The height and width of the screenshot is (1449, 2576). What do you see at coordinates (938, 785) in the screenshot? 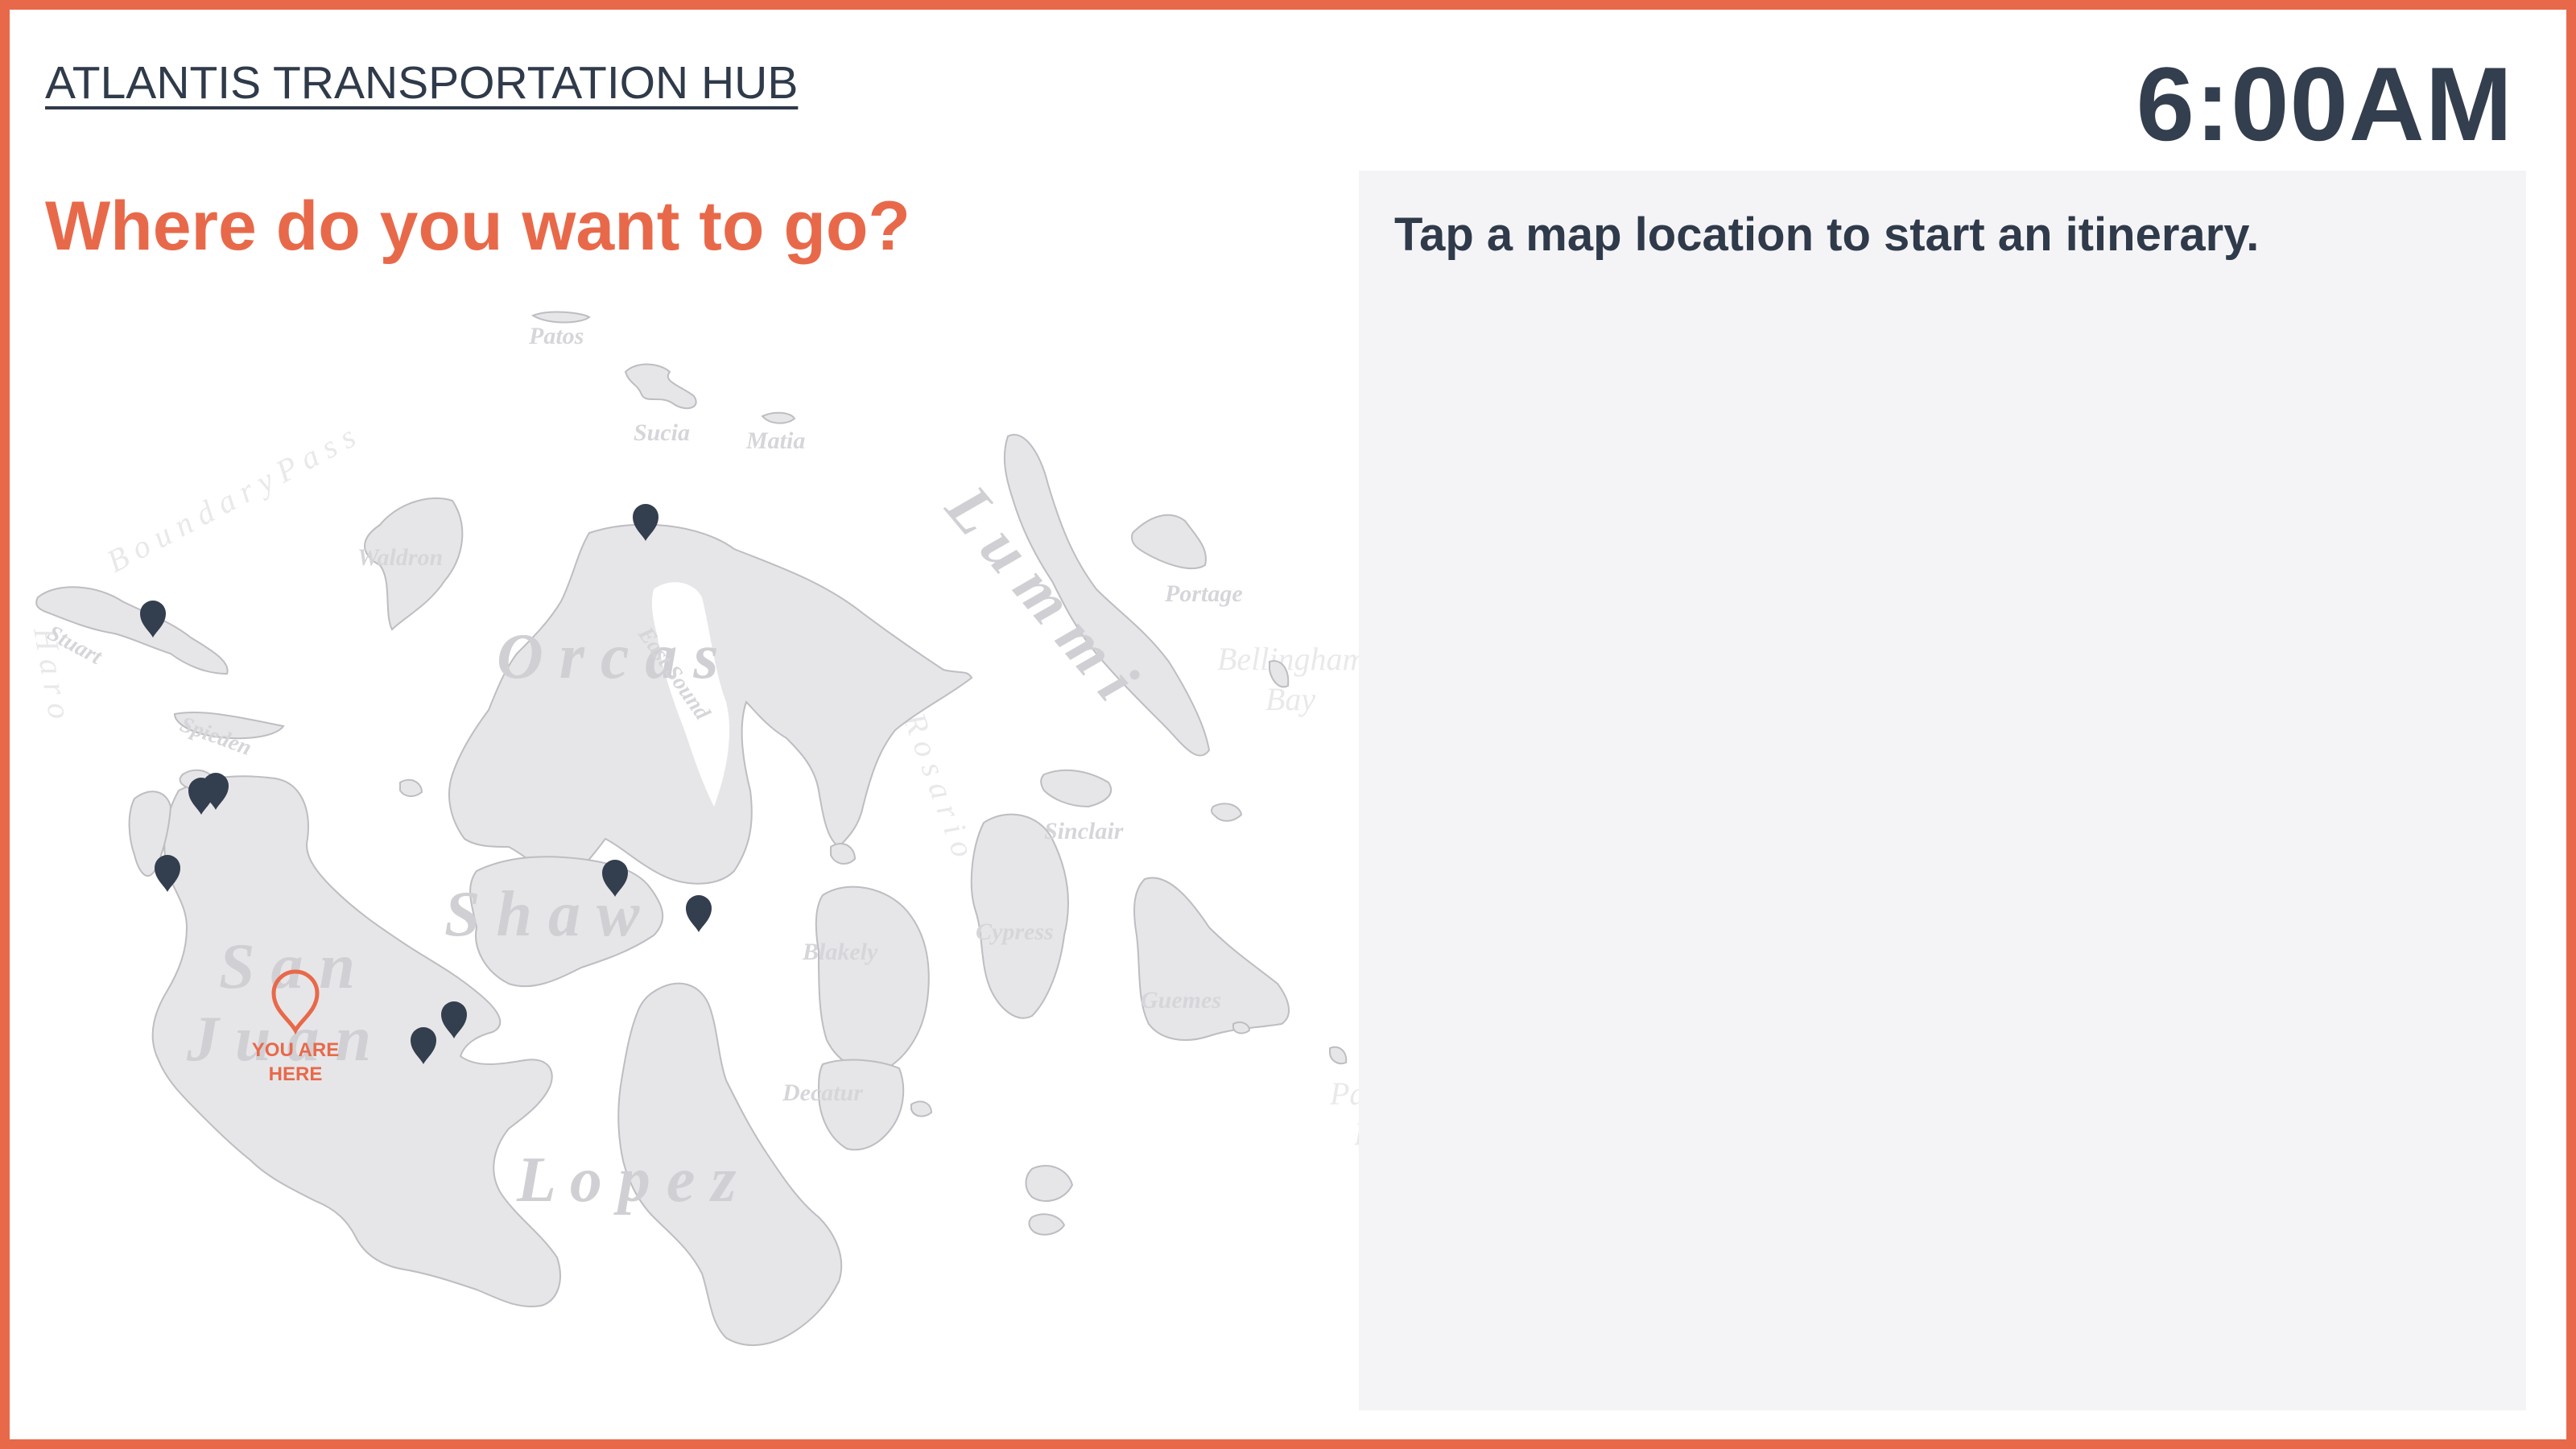
I see `rosario-label: R o s a r i o` at bounding box center [938, 785].